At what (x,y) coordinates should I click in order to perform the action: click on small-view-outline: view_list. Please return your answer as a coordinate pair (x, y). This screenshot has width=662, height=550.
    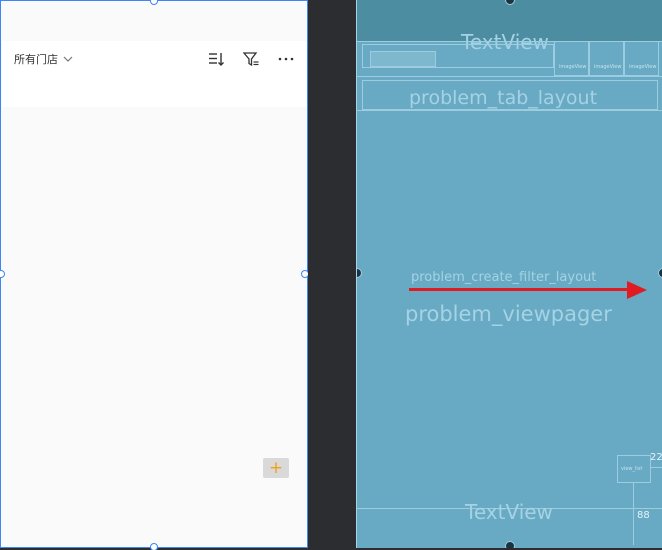
    Looking at the image, I should click on (634, 469).